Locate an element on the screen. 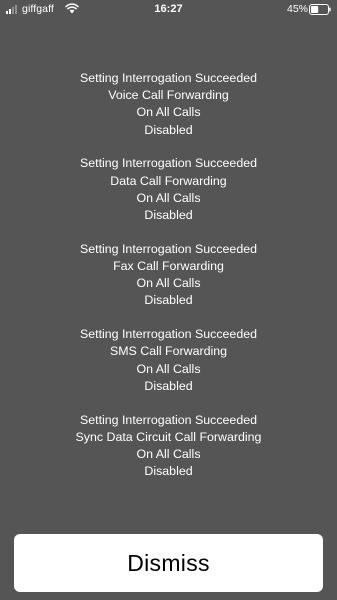  dismiss-button: Dismiss is located at coordinates (168, 563).